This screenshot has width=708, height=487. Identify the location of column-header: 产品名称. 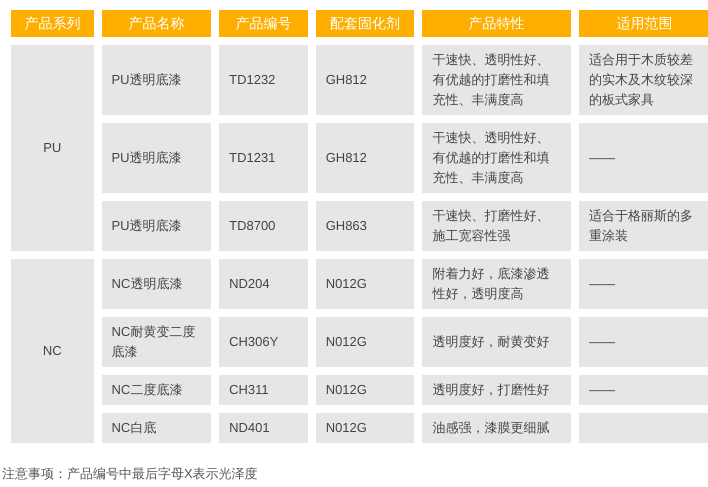
(157, 23).